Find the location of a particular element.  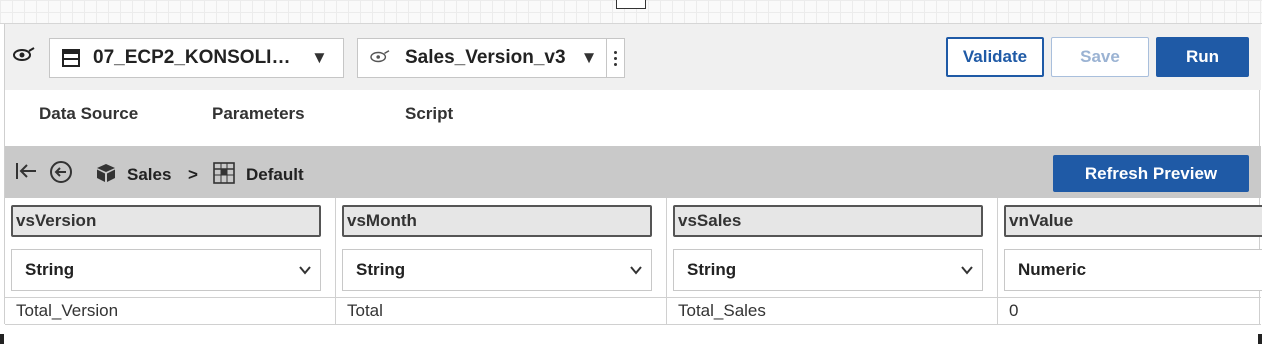

resize-handle is located at coordinates (631, 4).